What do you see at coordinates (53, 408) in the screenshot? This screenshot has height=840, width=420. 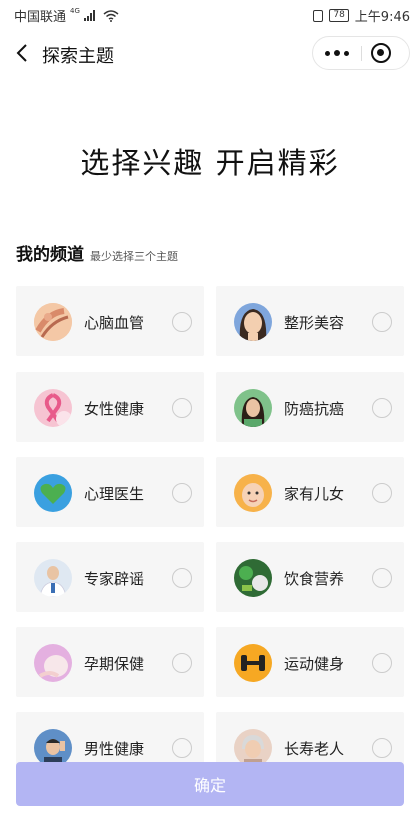 I see `pink-ribbon-icon` at bounding box center [53, 408].